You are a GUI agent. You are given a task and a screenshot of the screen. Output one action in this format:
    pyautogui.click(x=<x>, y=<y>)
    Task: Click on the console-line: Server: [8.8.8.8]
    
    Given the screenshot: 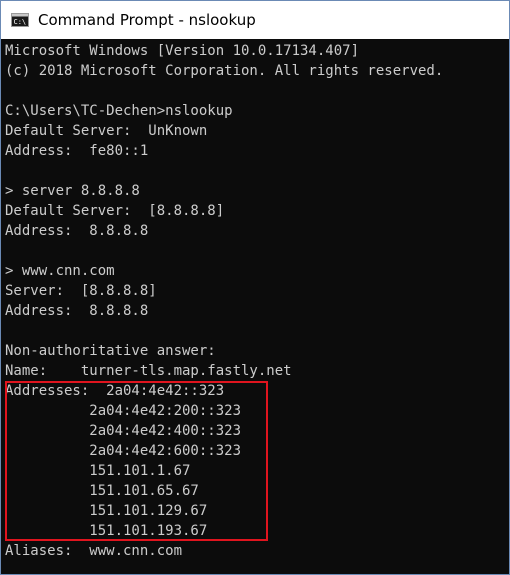 What is the action you would take?
    pyautogui.click(x=81, y=291)
    